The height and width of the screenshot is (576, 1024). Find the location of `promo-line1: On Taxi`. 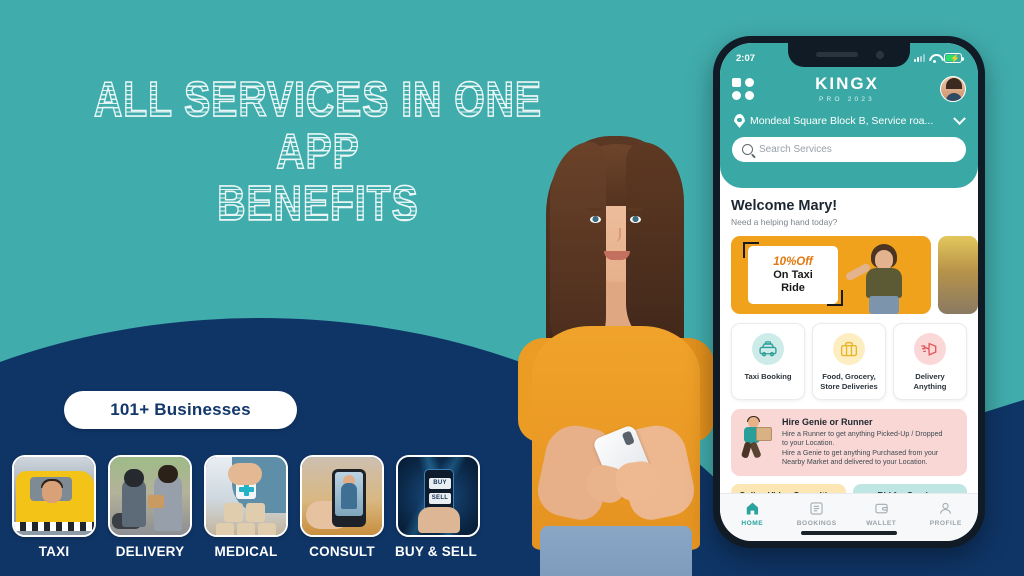

promo-line1: On Taxi is located at coordinates (793, 274).